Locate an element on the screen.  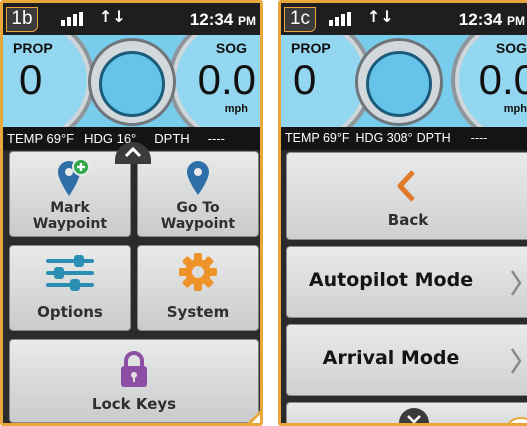
lock-keys-button: Lock Keys is located at coordinates (134, 381).